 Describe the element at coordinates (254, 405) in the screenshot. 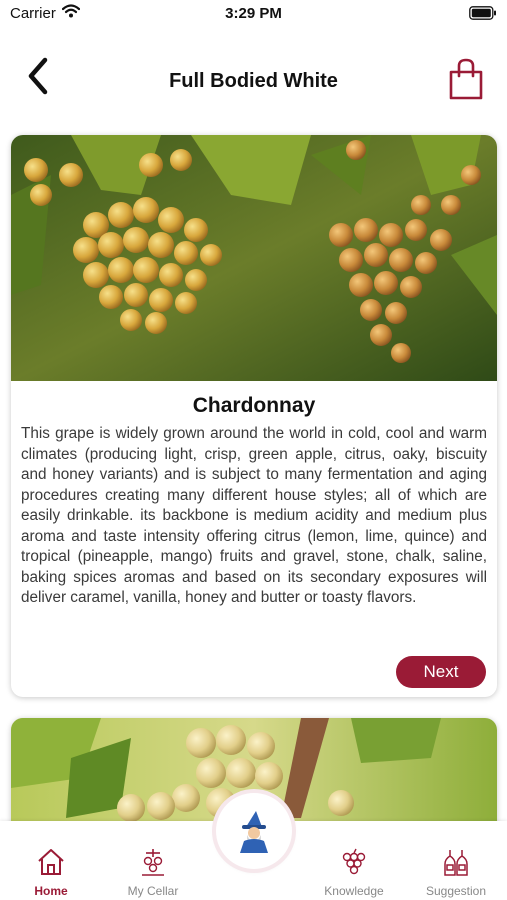

I see `grape-title: Chardonnay` at that location.